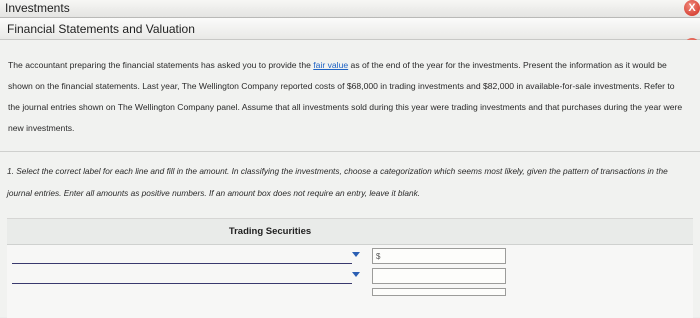 This screenshot has height=318, width=700. Describe the element at coordinates (350, 36) in the screenshot. I see `panel-header: Financial Statements and Valuation X` at that location.